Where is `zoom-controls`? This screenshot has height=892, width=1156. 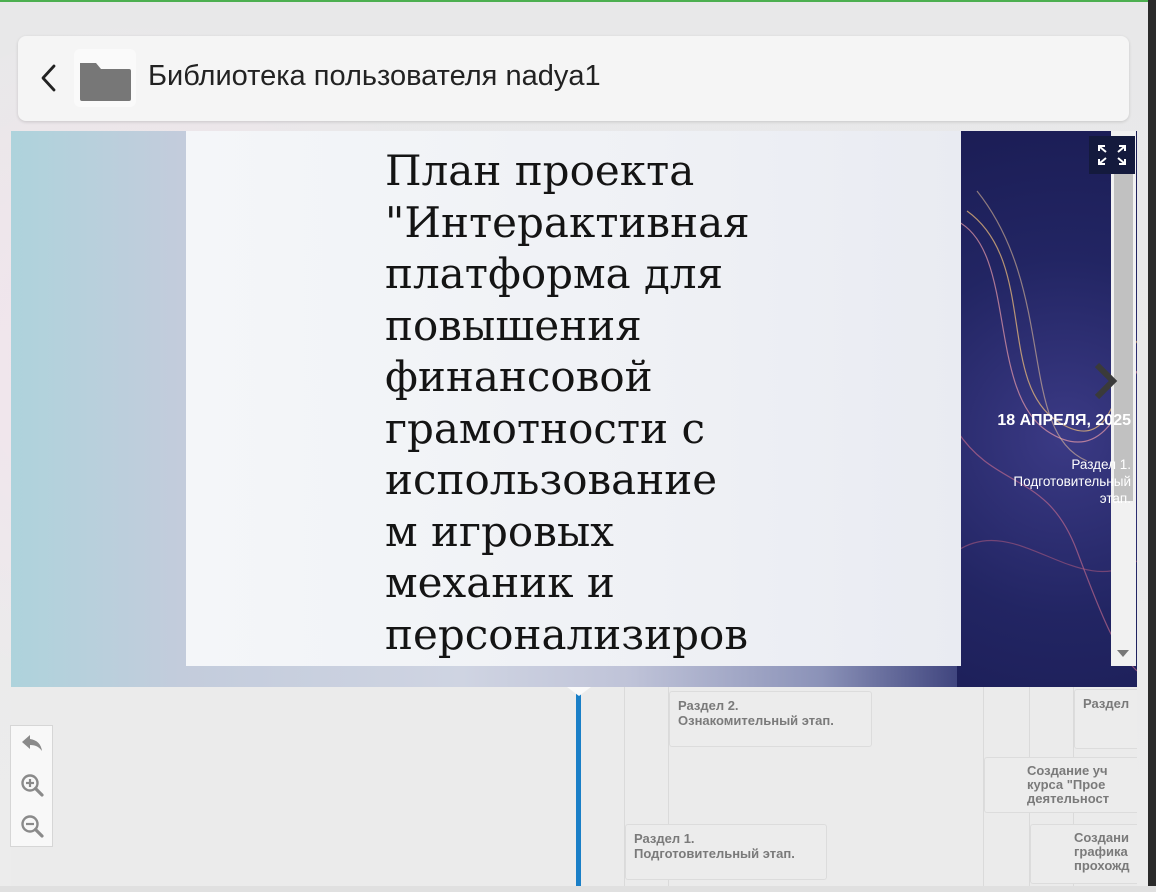 zoom-controls is located at coordinates (31, 786).